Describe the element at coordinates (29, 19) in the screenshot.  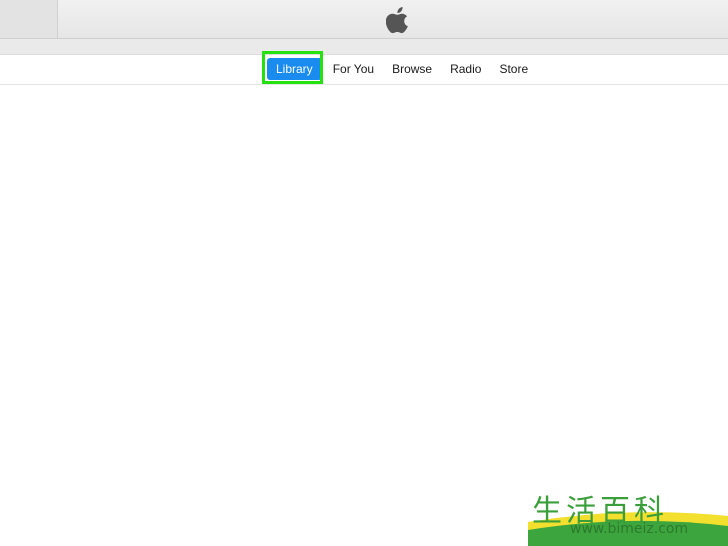
I see `window-controls-area` at that location.